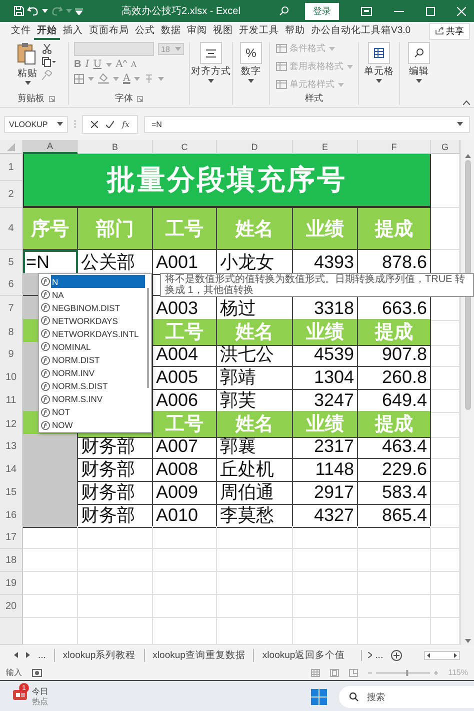 Image resolution: width=474 pixels, height=711 pixels. What do you see at coordinates (11, 284) in the screenshot?
I see `row-number: 6` at bounding box center [11, 284].